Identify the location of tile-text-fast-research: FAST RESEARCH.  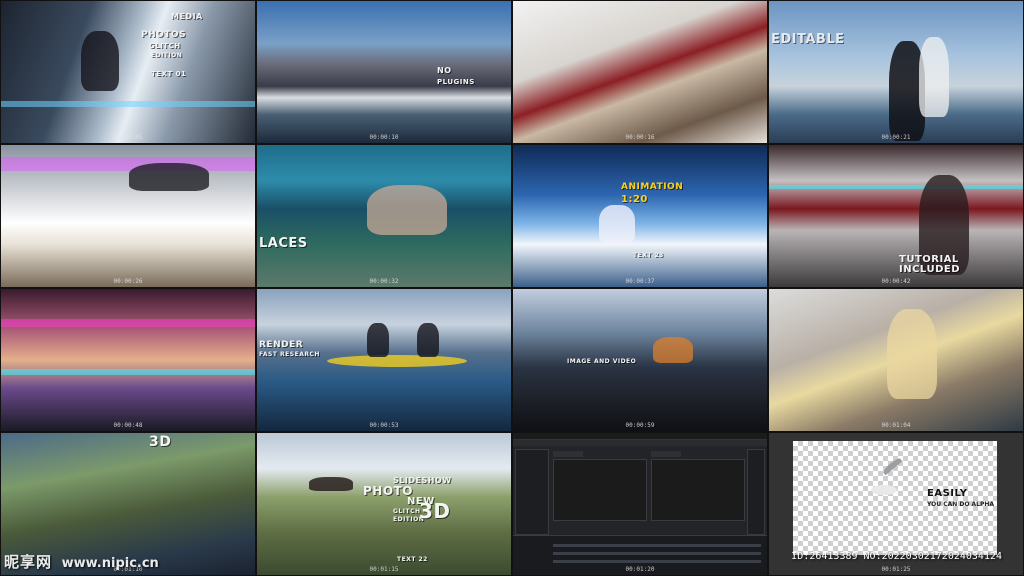
(289, 354).